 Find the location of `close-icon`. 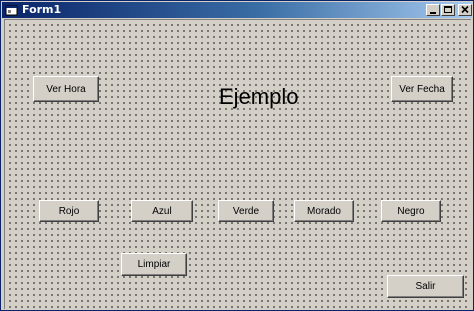

close-icon is located at coordinates (465, 9).